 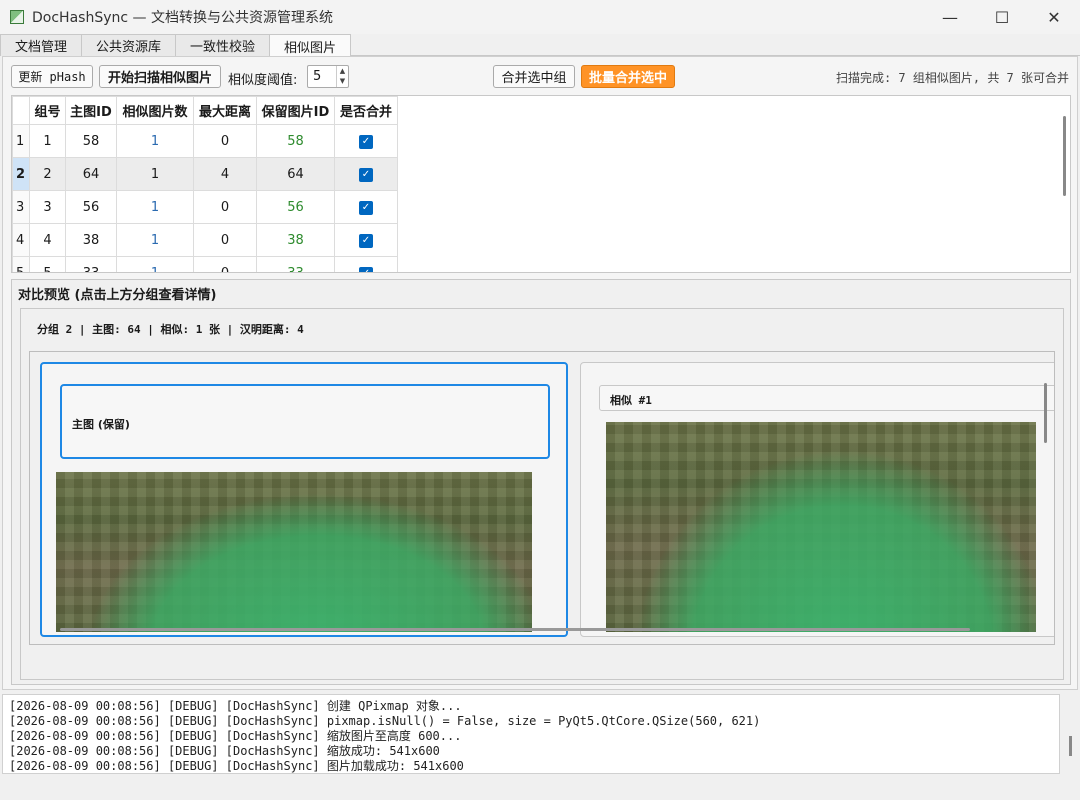 I want to click on cell-group: 2, so click(x=47, y=174).